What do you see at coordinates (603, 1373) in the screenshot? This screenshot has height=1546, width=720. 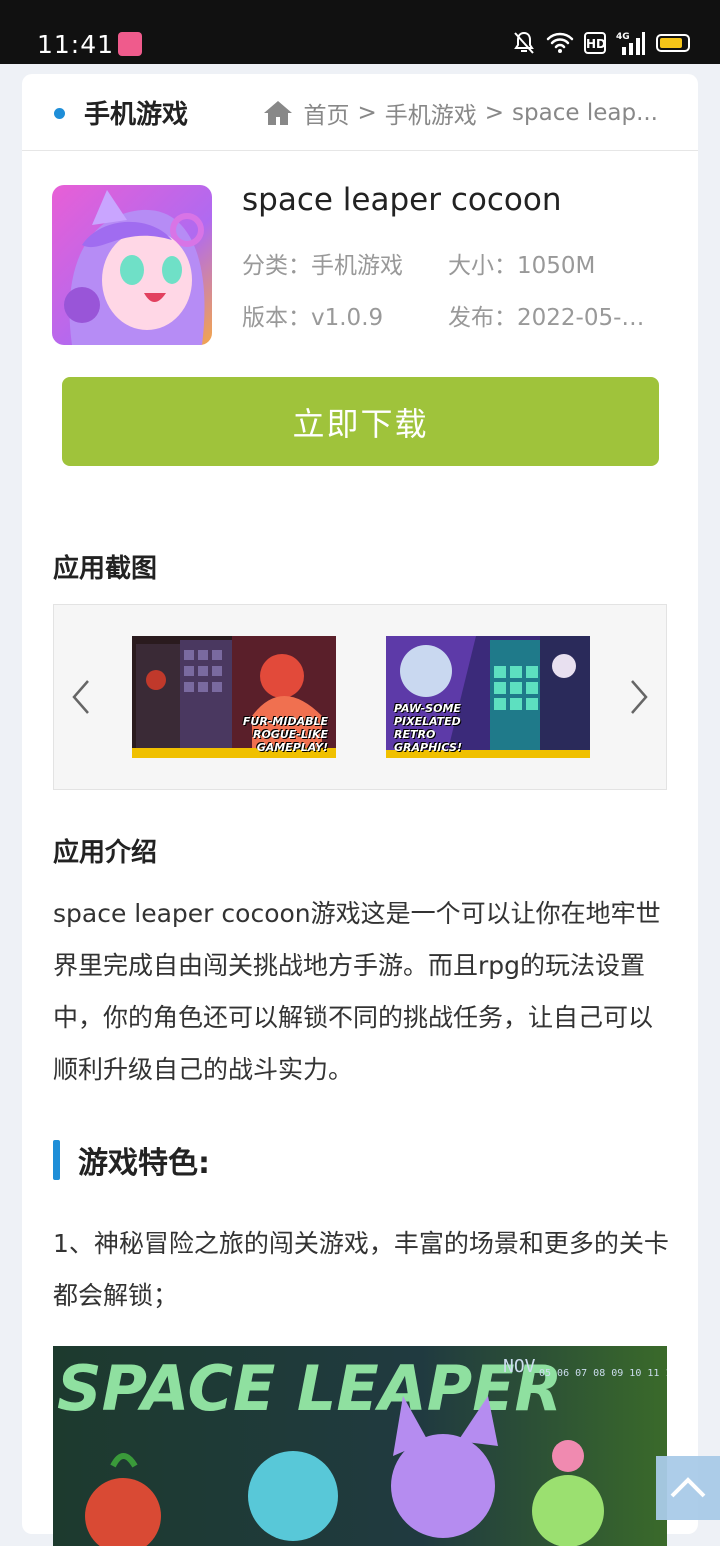 I see `banner-dates: 05 06 07 08 09 10 11 12` at bounding box center [603, 1373].